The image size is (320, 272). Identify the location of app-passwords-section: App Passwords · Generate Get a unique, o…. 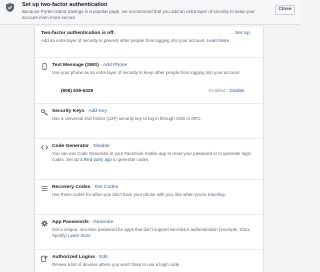
(150, 230).